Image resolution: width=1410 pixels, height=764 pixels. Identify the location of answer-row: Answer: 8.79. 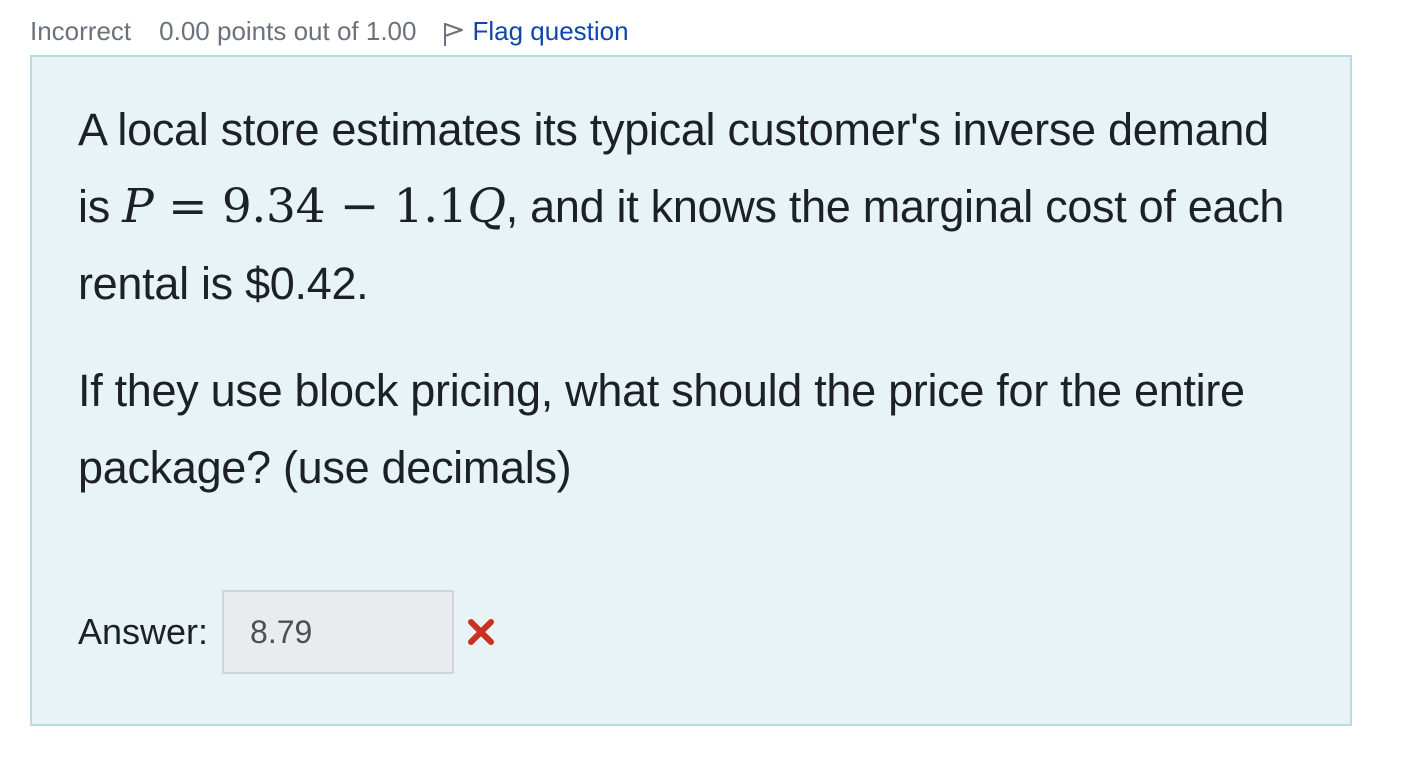
(287, 632).